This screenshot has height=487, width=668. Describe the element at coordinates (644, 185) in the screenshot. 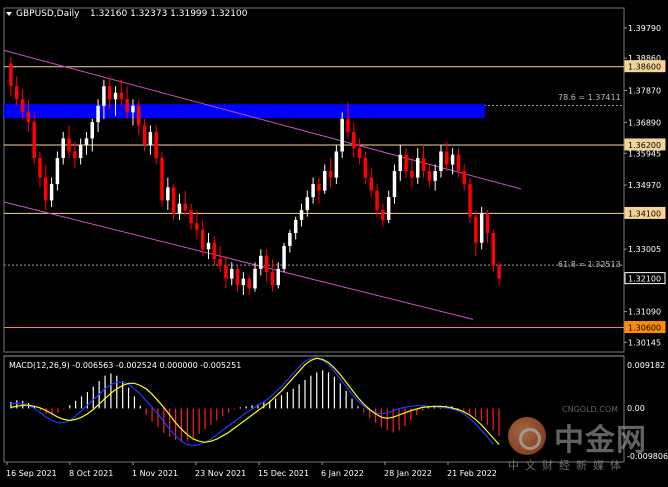

I see `price-tick-label: 1.34970` at that location.